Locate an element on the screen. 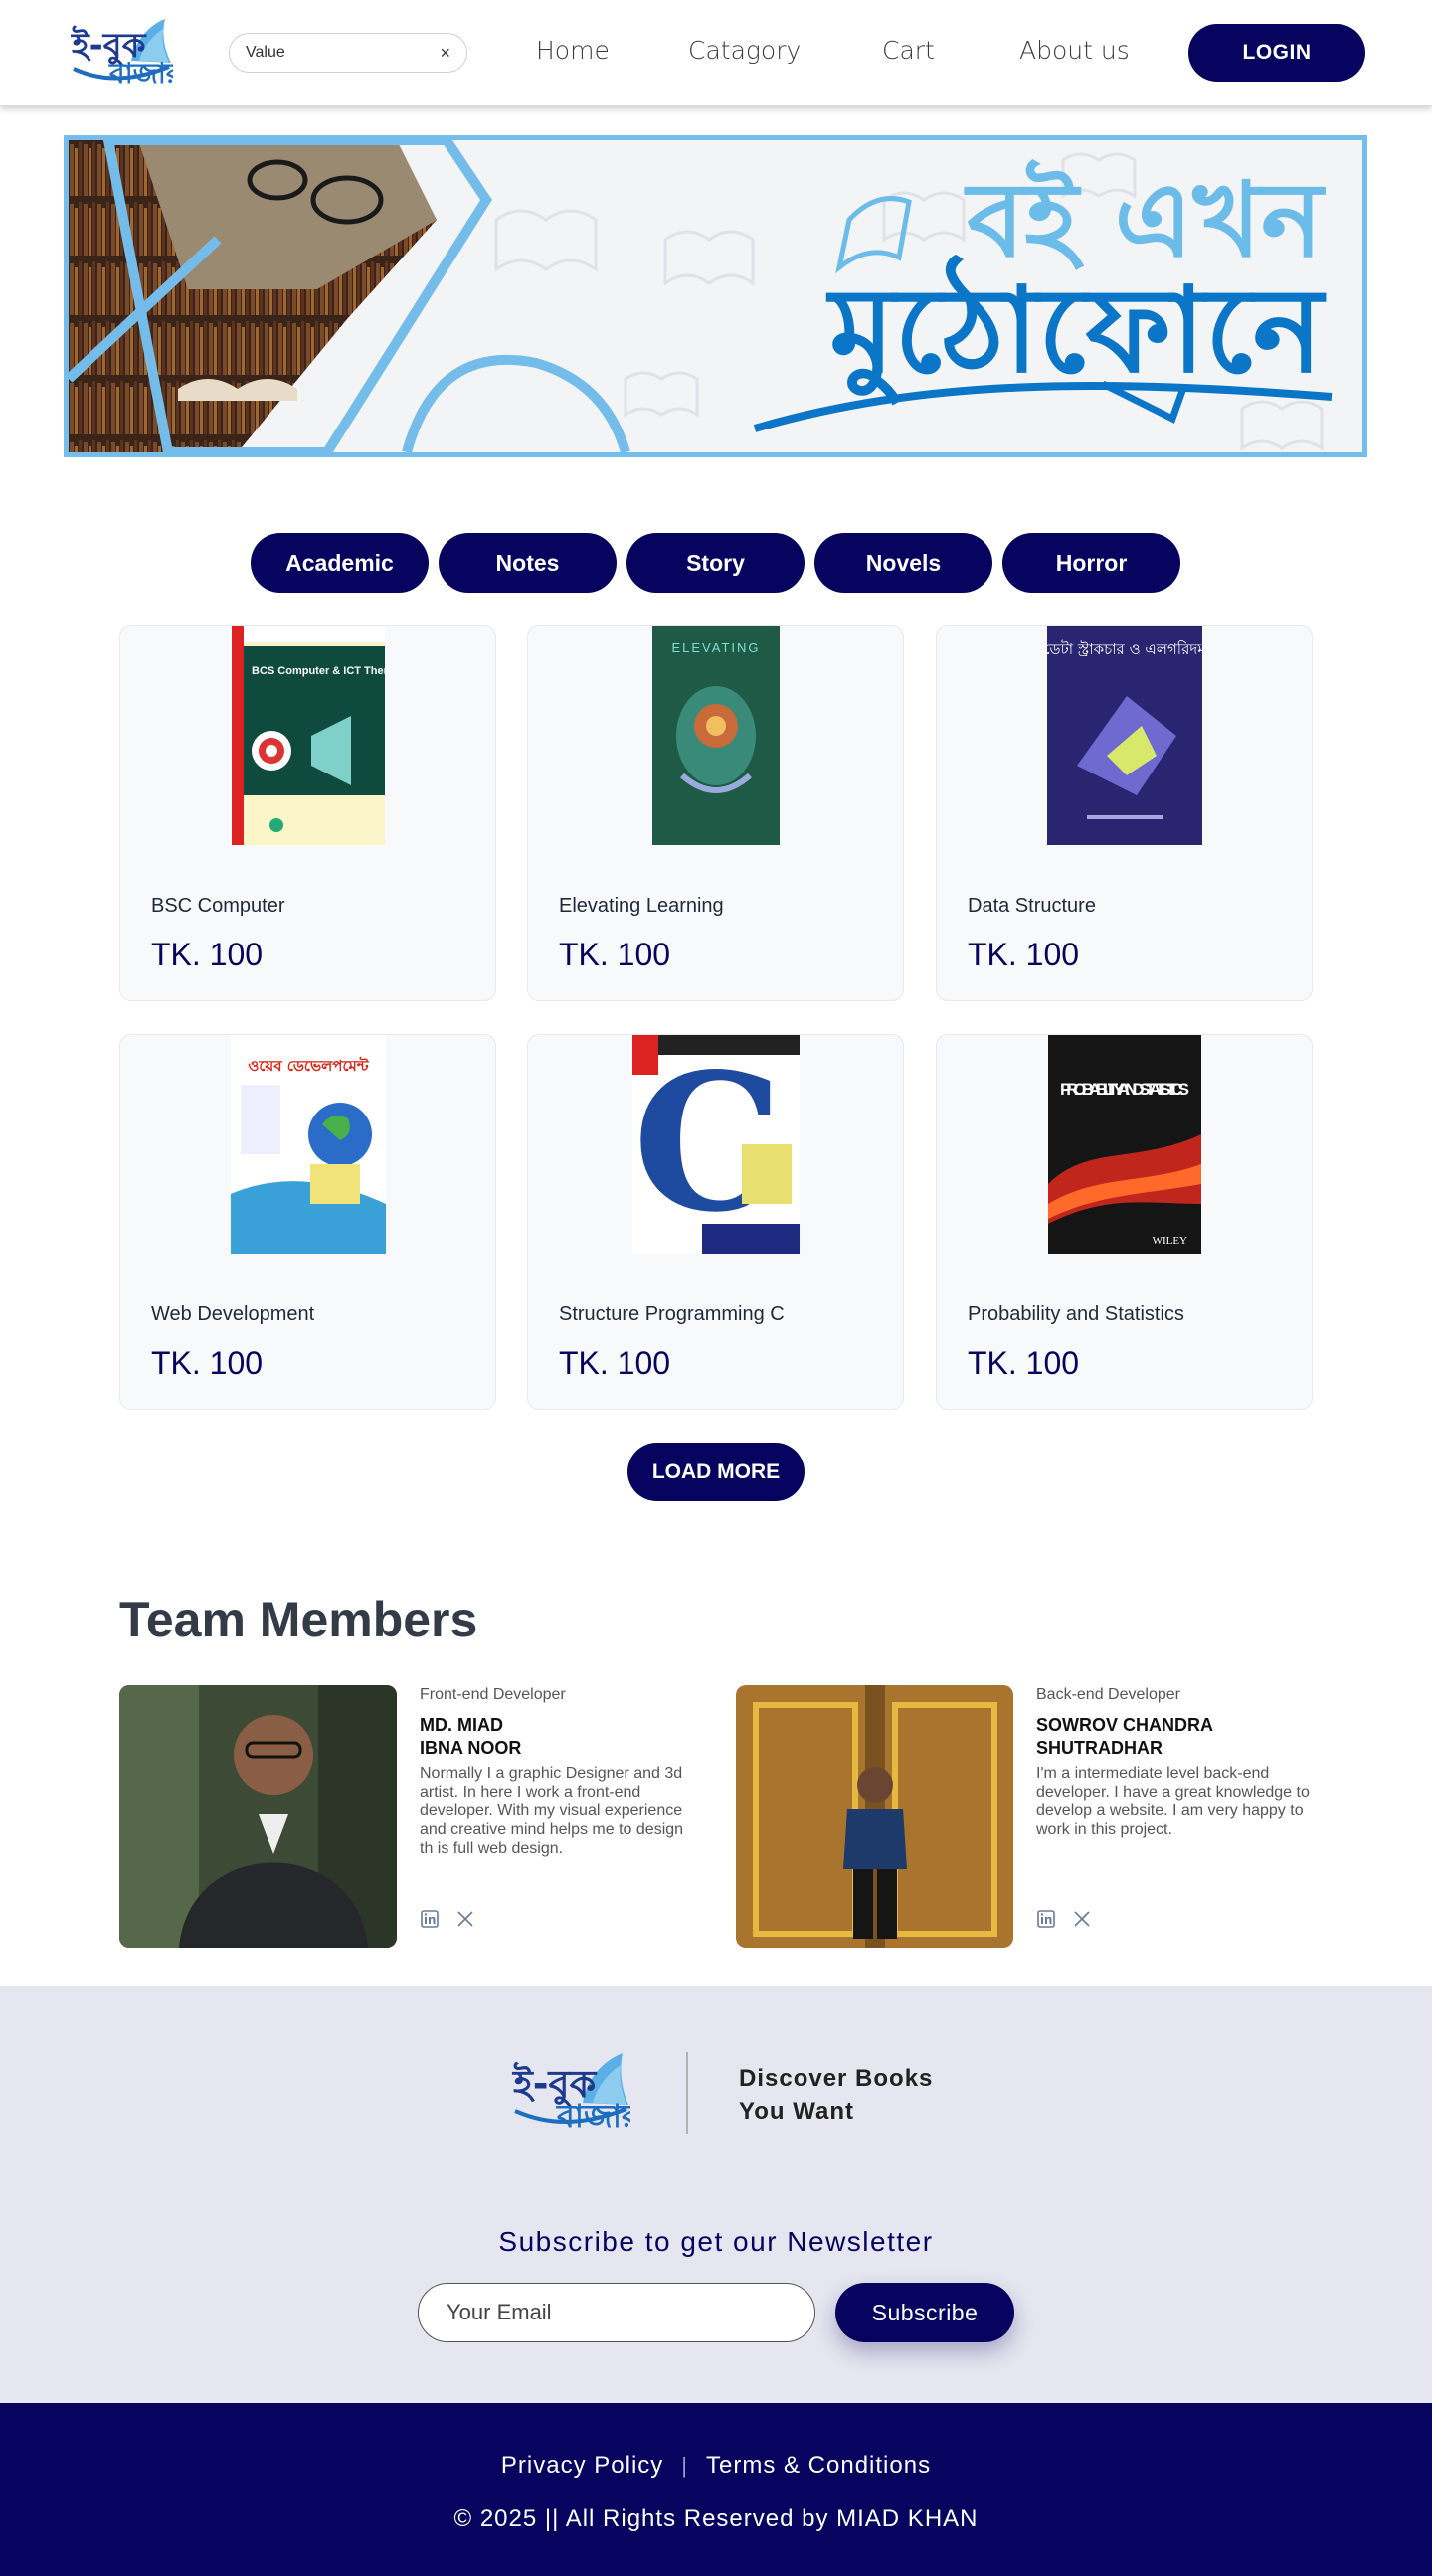 This screenshot has height=2576, width=1432. subscribe-button: Subscribe is located at coordinates (925, 2312).